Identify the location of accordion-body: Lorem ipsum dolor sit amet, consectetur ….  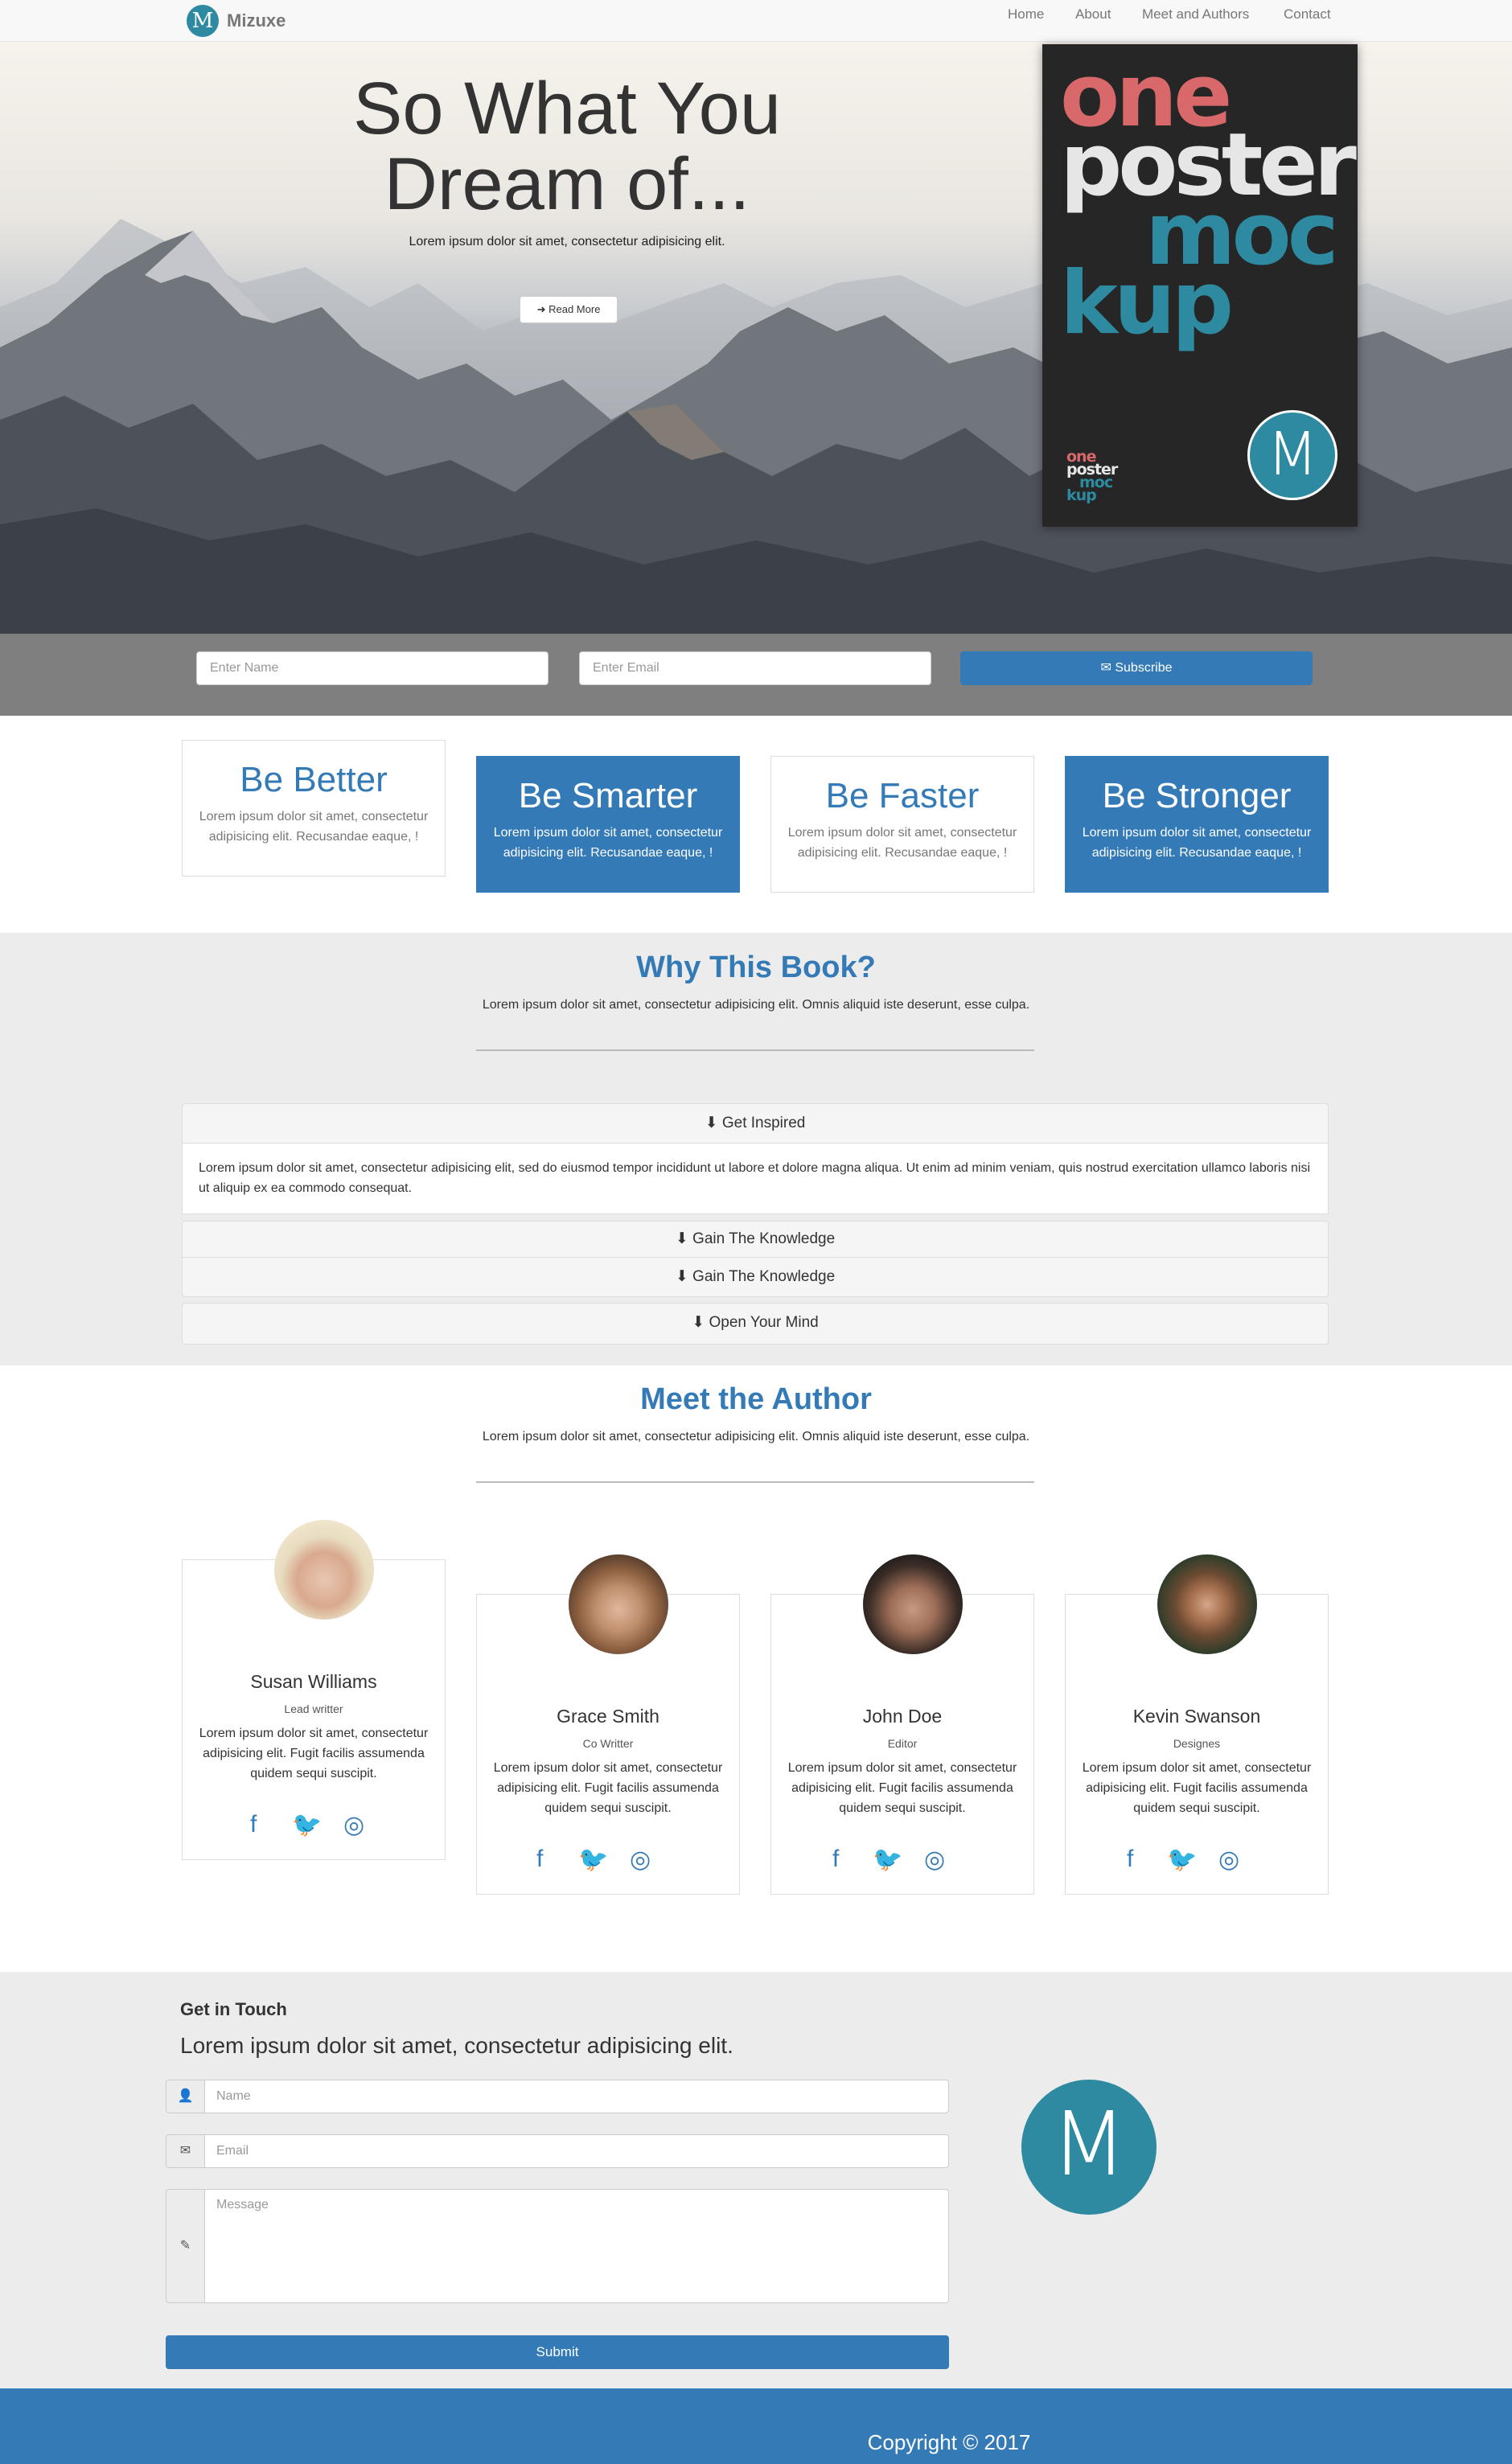
(756, 1179).